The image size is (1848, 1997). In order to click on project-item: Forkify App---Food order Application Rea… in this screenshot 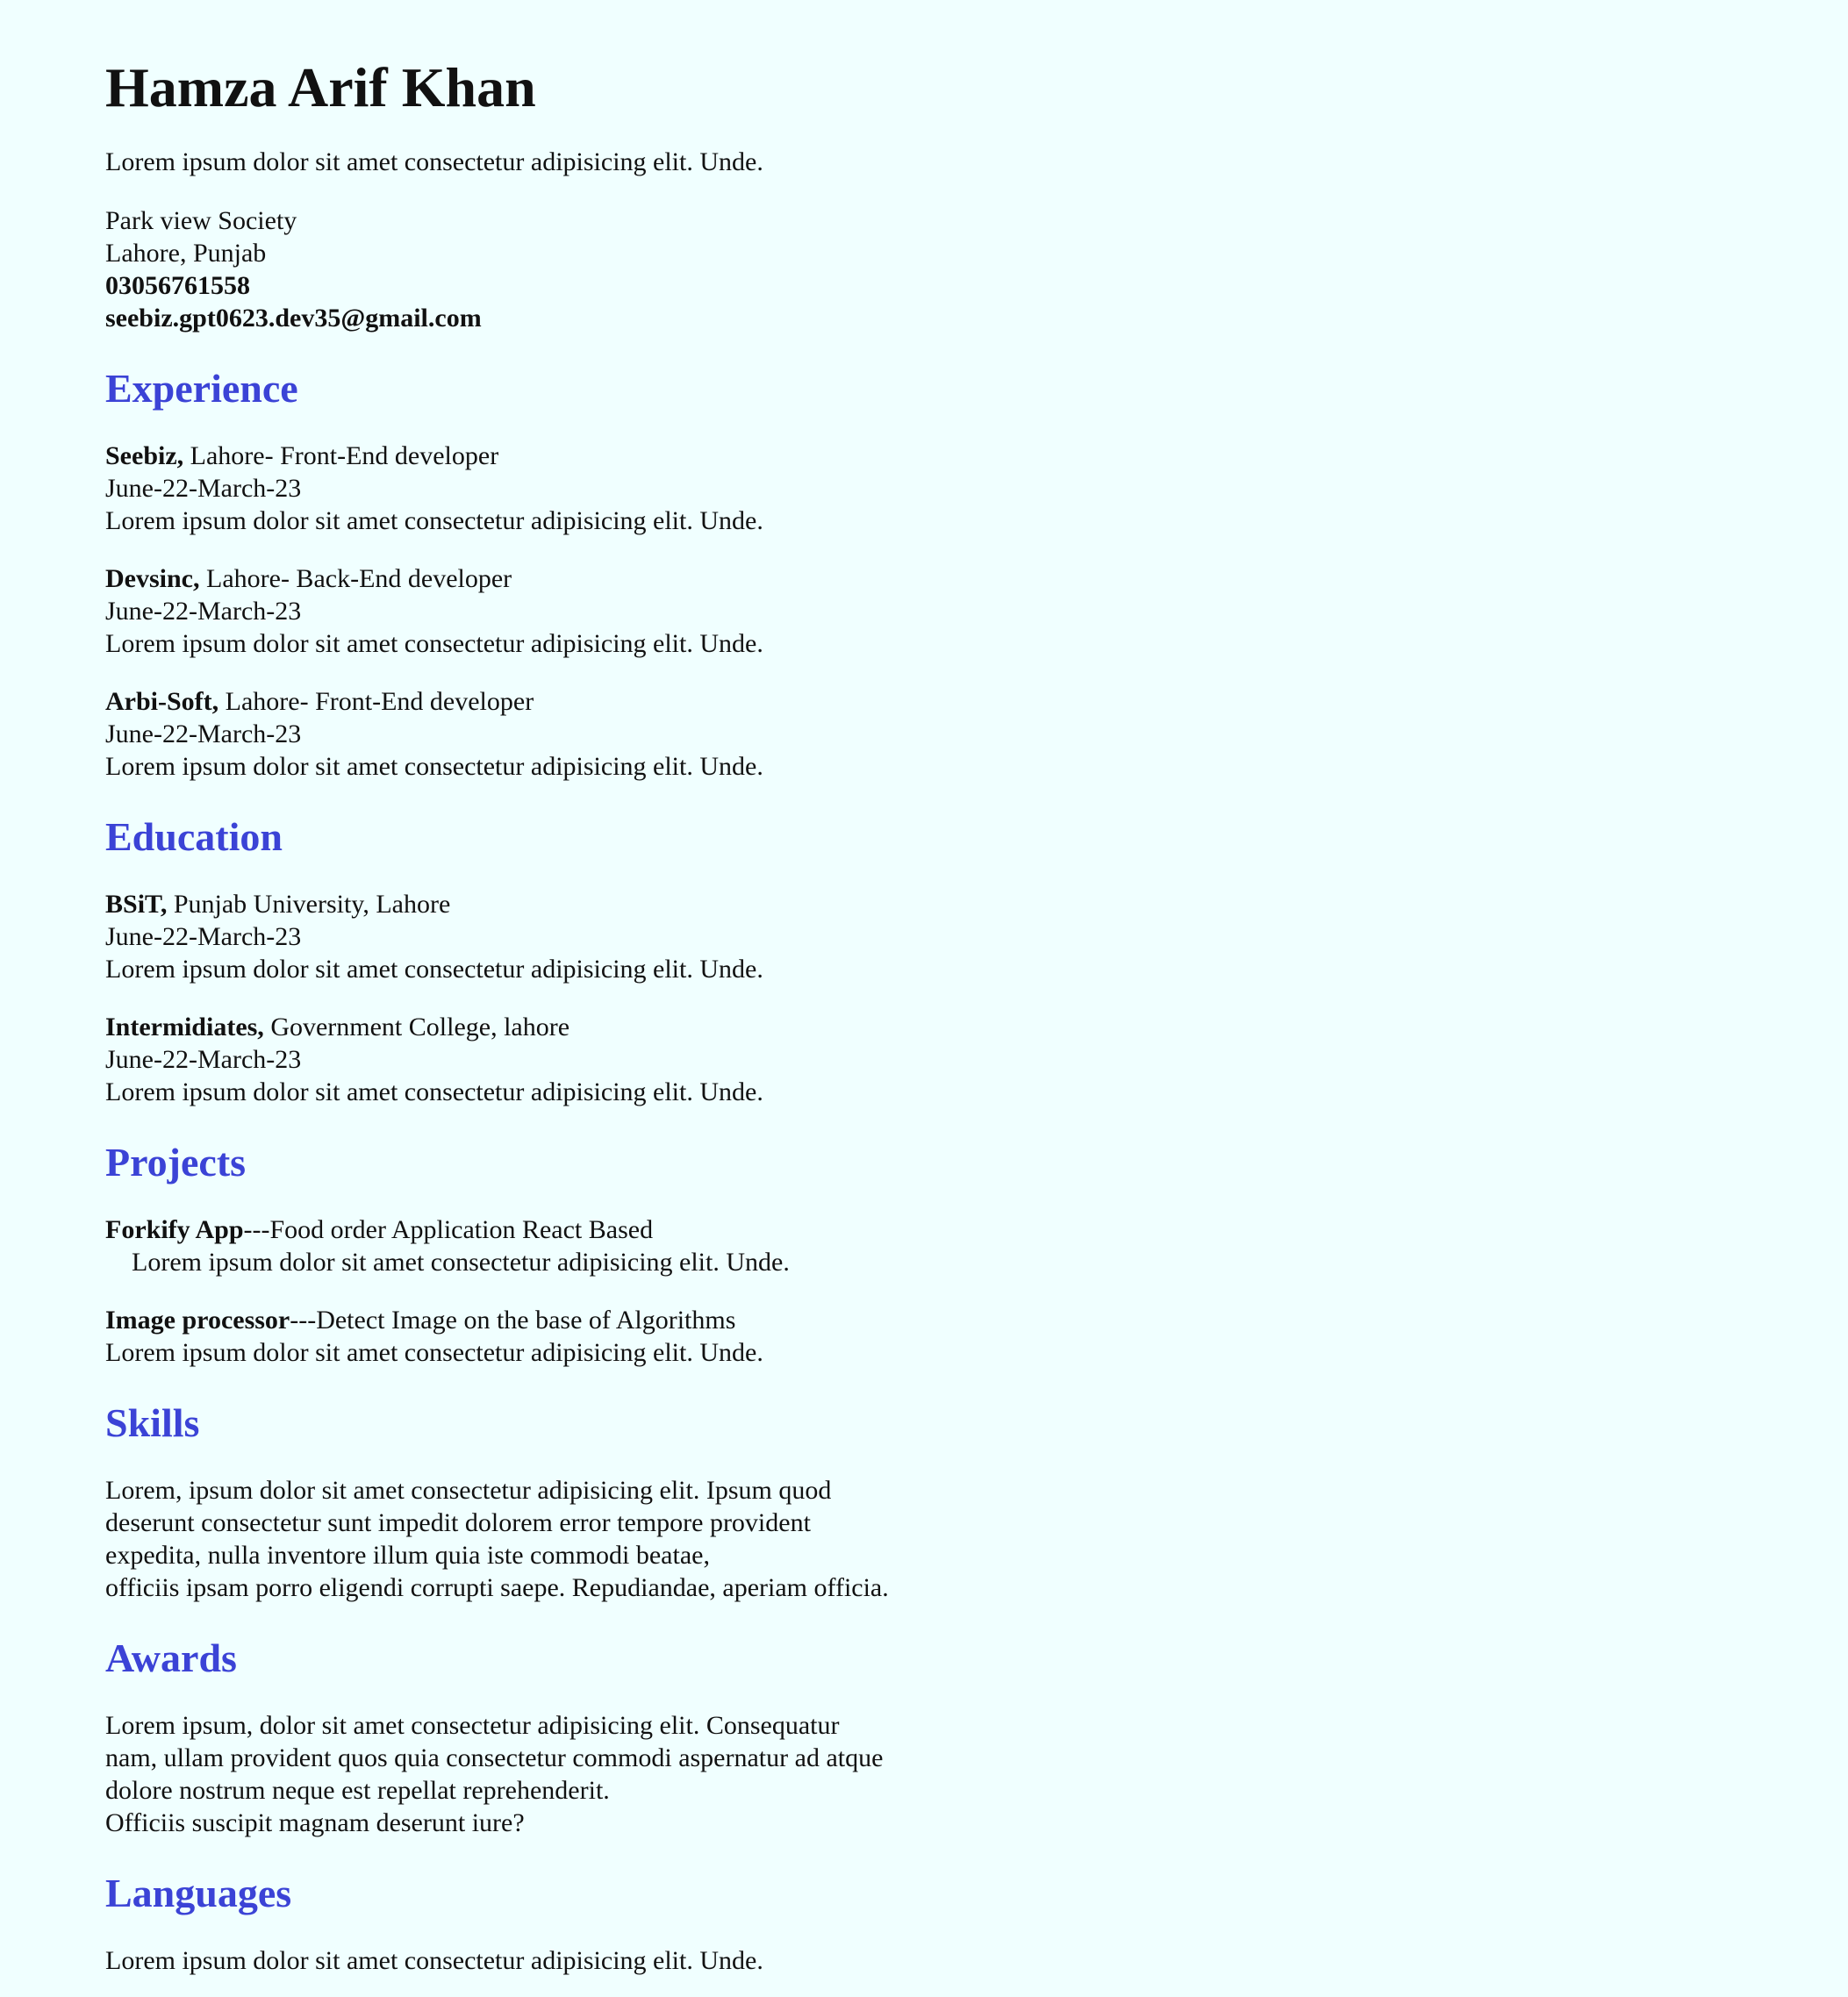, I will do `click(544, 1246)`.